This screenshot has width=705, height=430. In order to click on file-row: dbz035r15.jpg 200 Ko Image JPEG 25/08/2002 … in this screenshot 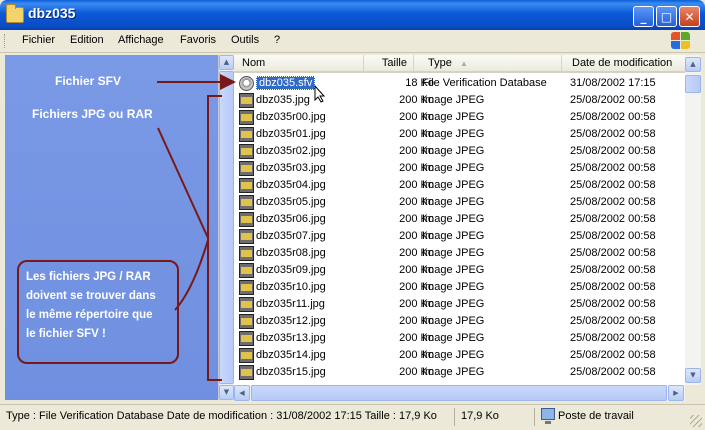, I will do `click(459, 372)`.